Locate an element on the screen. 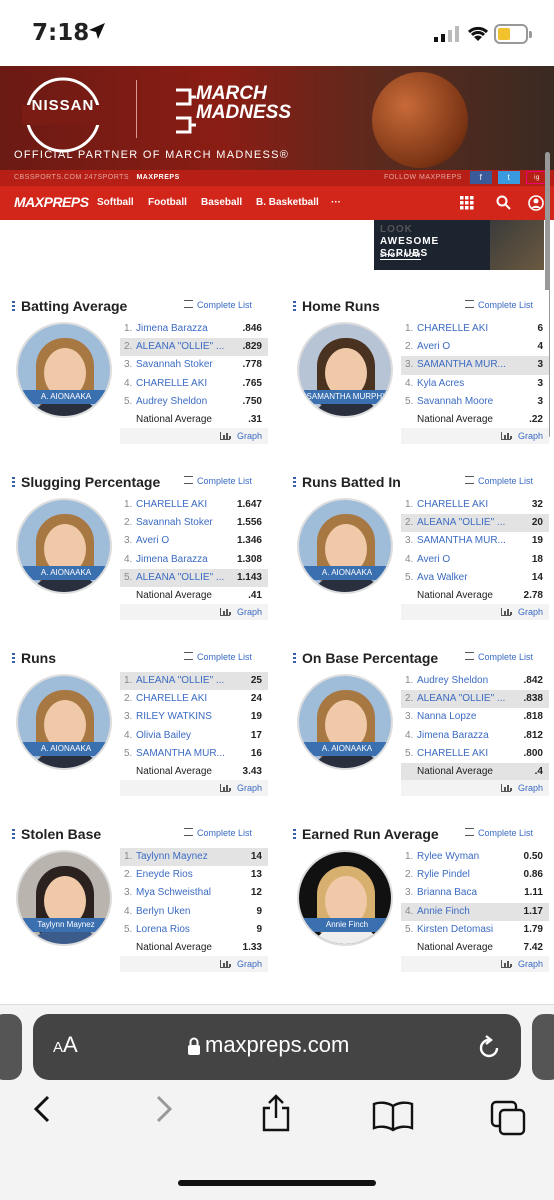  next-tab-preview is located at coordinates (543, 1047).